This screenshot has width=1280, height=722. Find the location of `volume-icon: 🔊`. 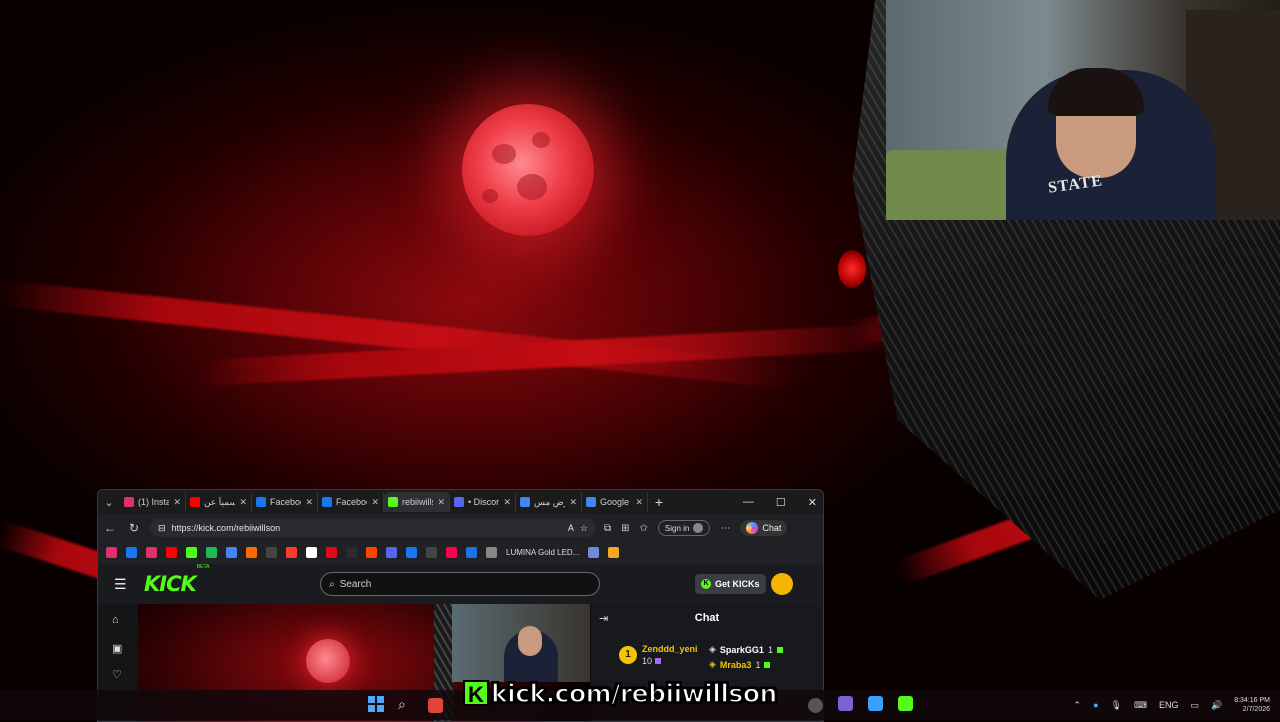

volume-icon: 🔊 is located at coordinates (1216, 705).